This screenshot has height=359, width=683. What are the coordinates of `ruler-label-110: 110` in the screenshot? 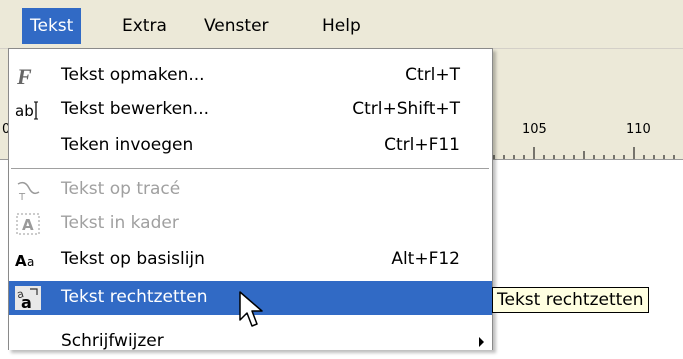 It's located at (638, 129).